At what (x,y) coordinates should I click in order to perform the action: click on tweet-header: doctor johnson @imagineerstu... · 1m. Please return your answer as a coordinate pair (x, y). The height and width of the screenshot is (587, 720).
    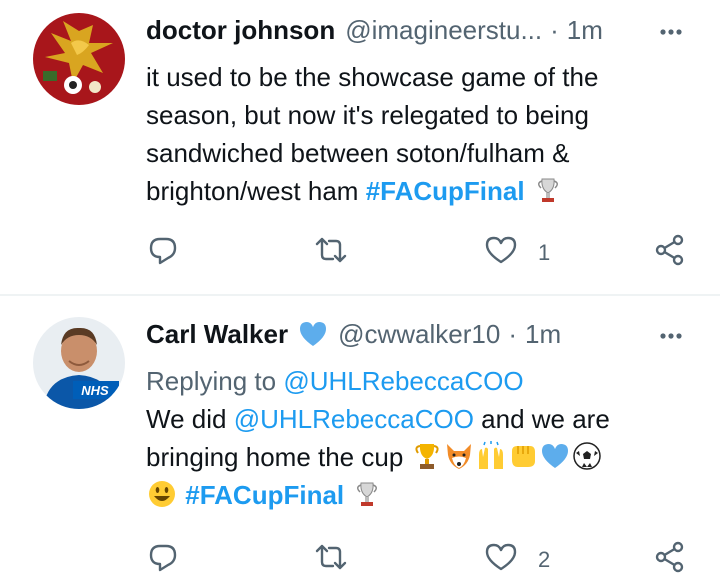
    Looking at the image, I should click on (433, 30).